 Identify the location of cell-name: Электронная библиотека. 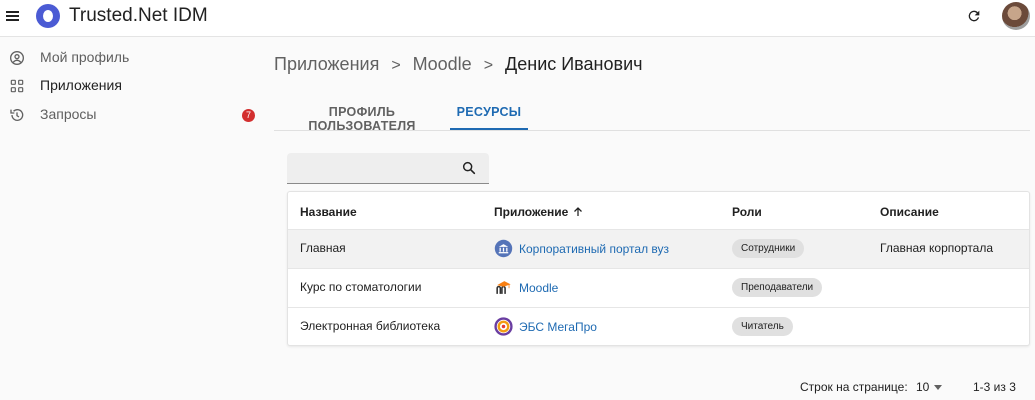
(370, 326).